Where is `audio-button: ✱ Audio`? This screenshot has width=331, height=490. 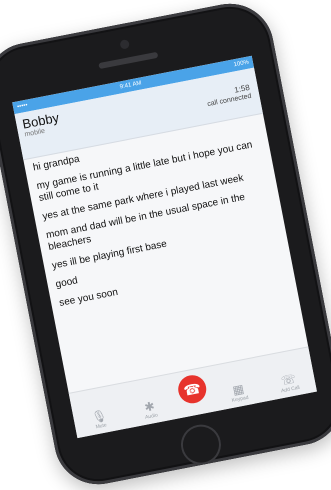 audio-button: ✱ Audio is located at coordinates (150, 409).